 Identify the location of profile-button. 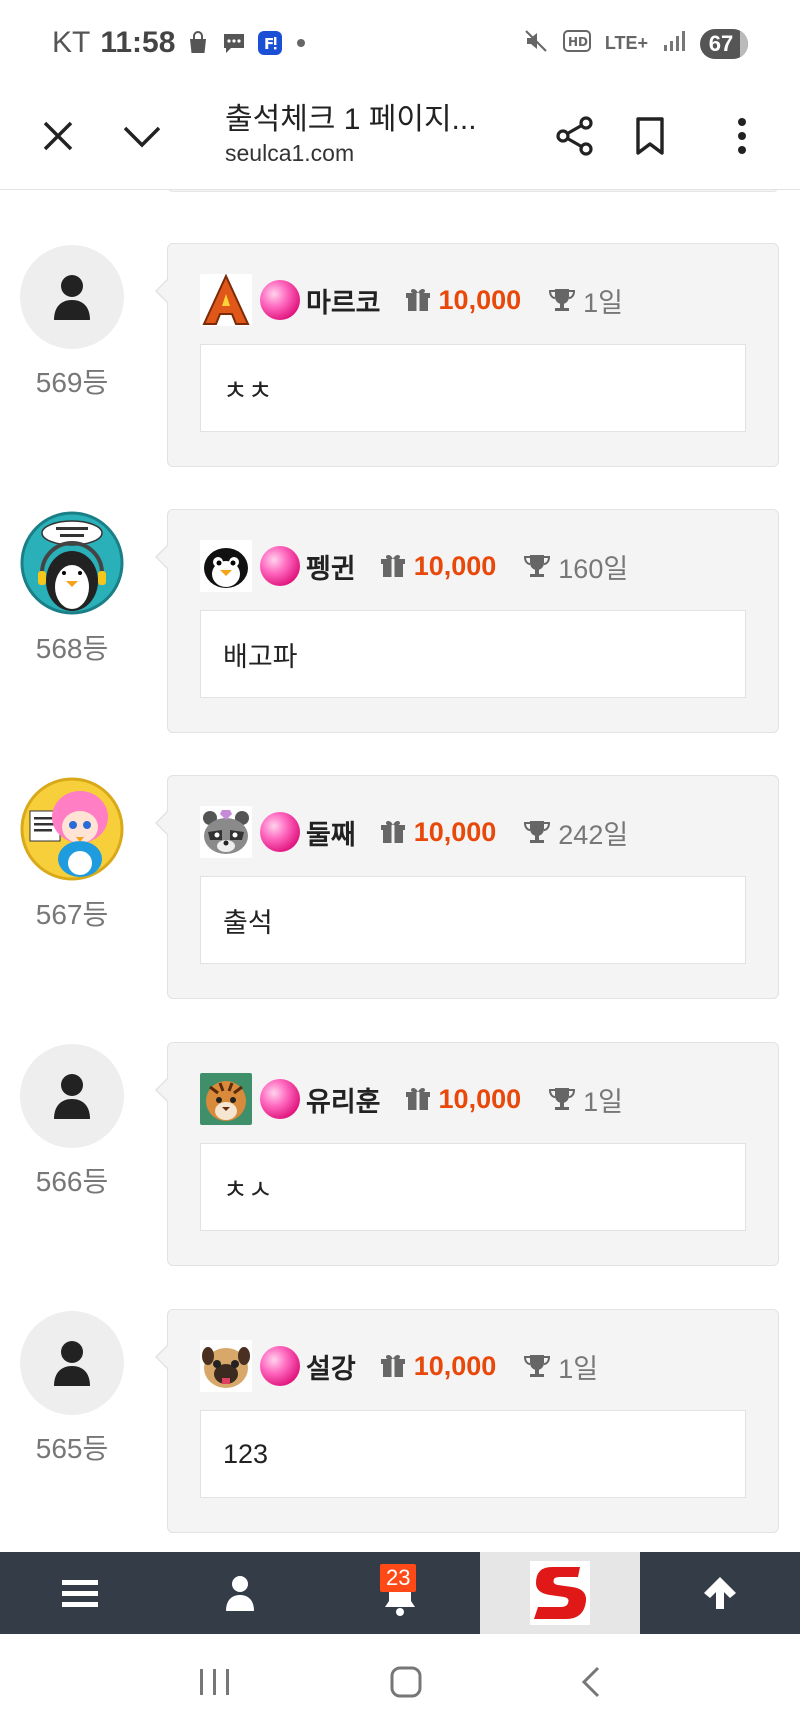
(240, 1593).